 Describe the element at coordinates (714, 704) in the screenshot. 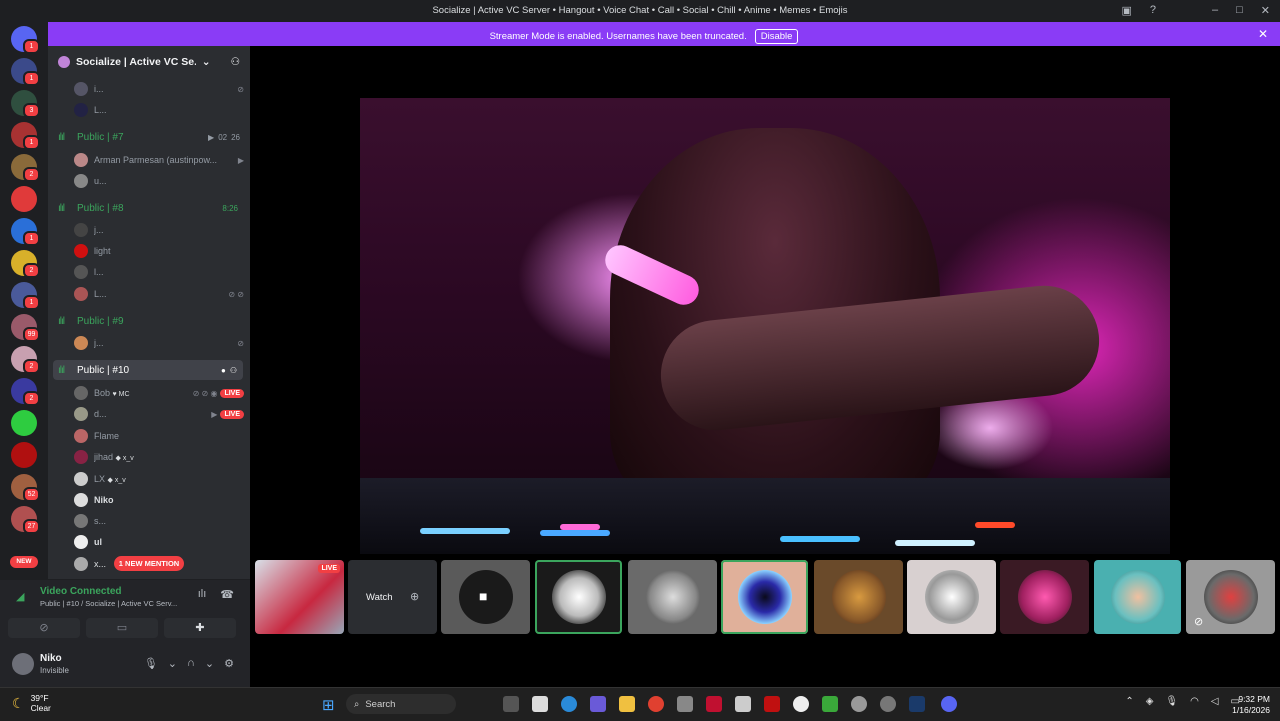

I see `opera-icon` at that location.